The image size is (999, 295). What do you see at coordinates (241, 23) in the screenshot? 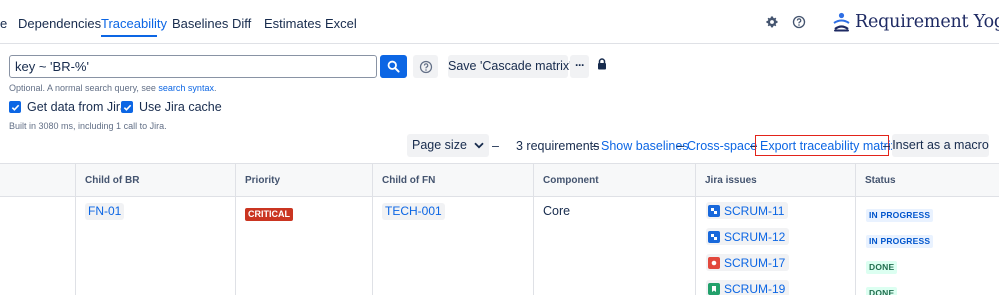
I see `tab-diff: Diff` at bounding box center [241, 23].